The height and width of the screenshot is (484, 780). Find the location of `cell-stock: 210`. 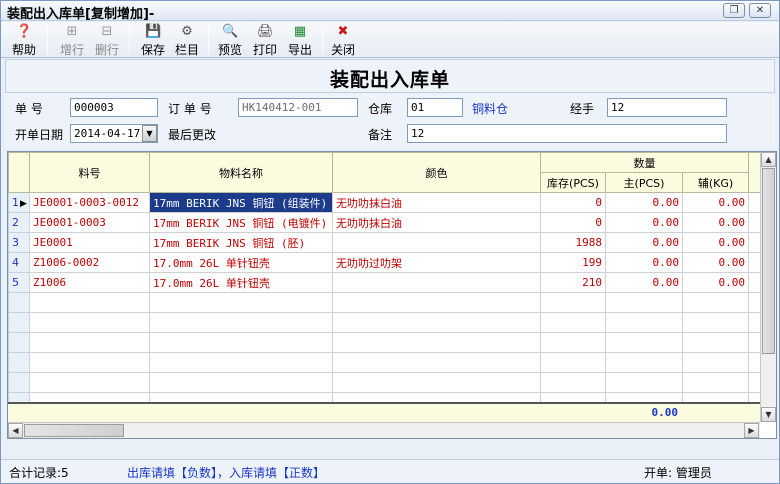

cell-stock: 210 is located at coordinates (573, 282).